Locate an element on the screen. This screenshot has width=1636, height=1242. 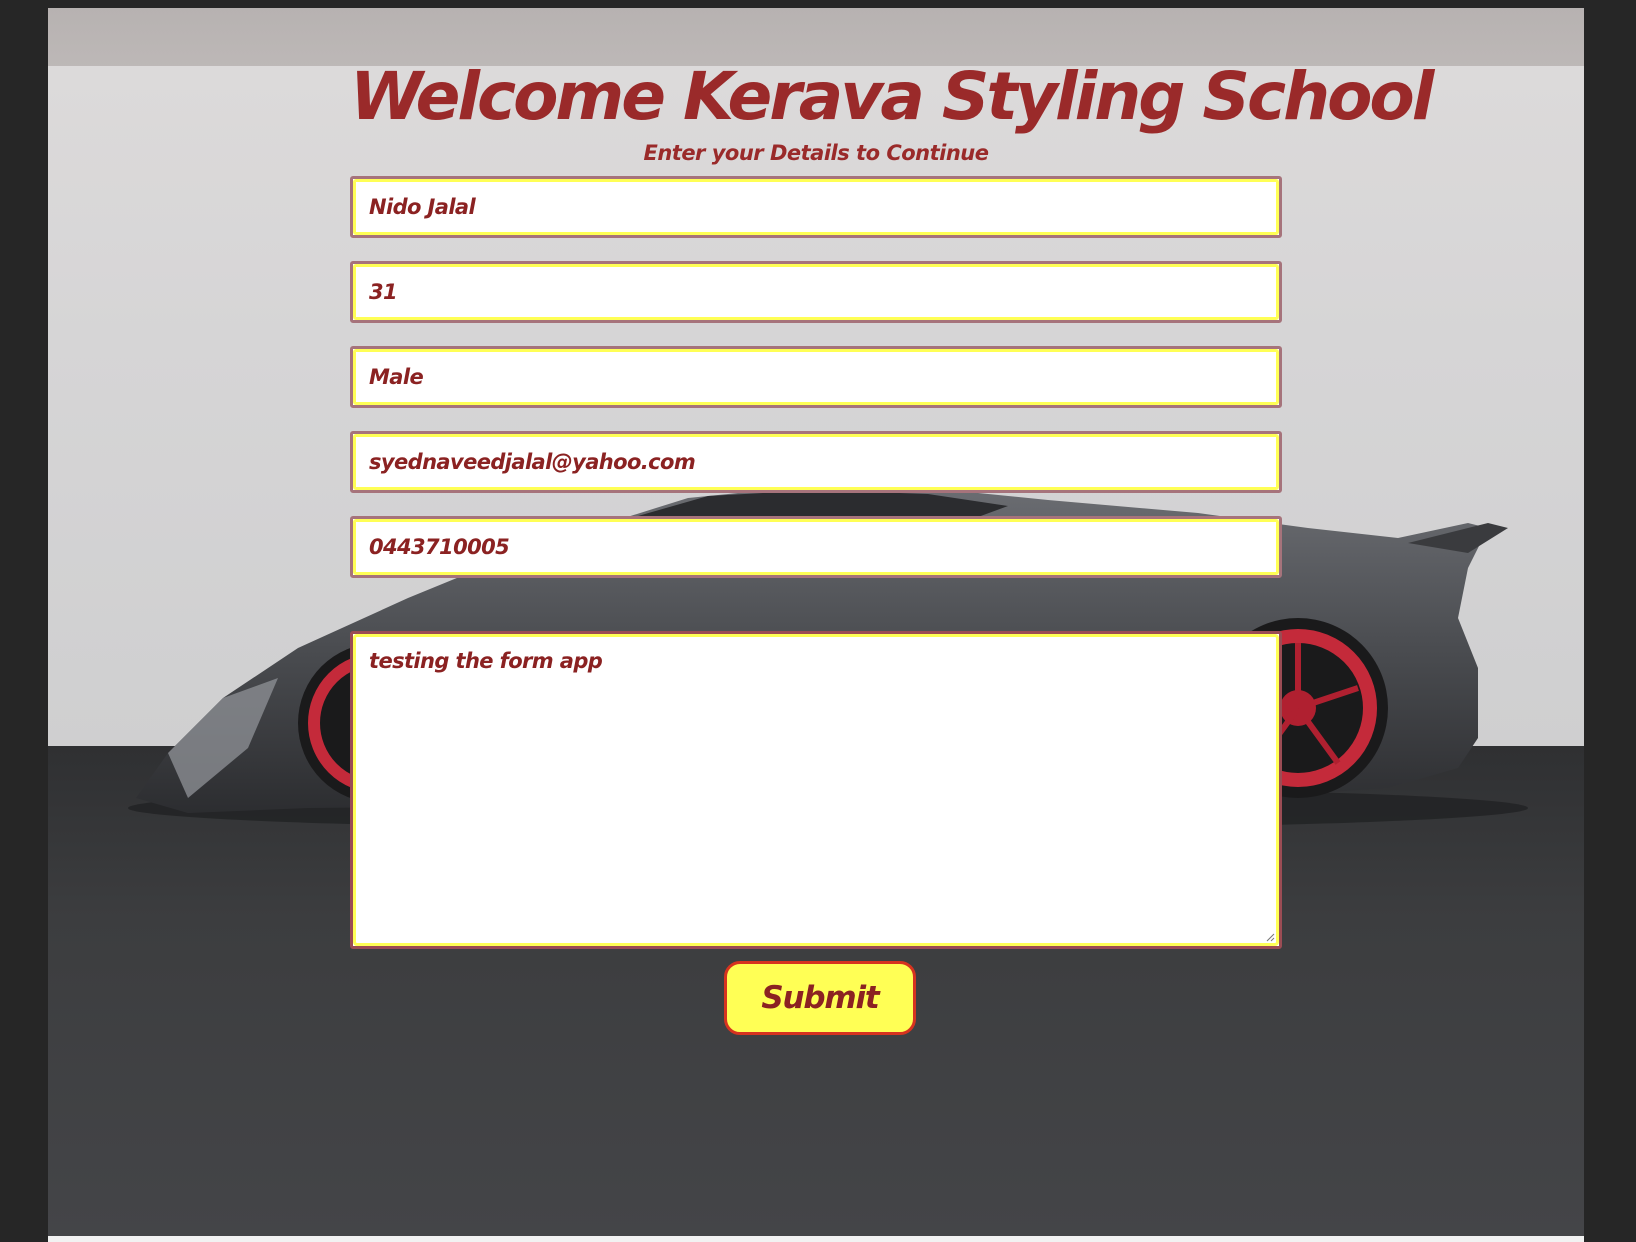
phone-field-value: 0443710005 is located at coordinates (816, 547).